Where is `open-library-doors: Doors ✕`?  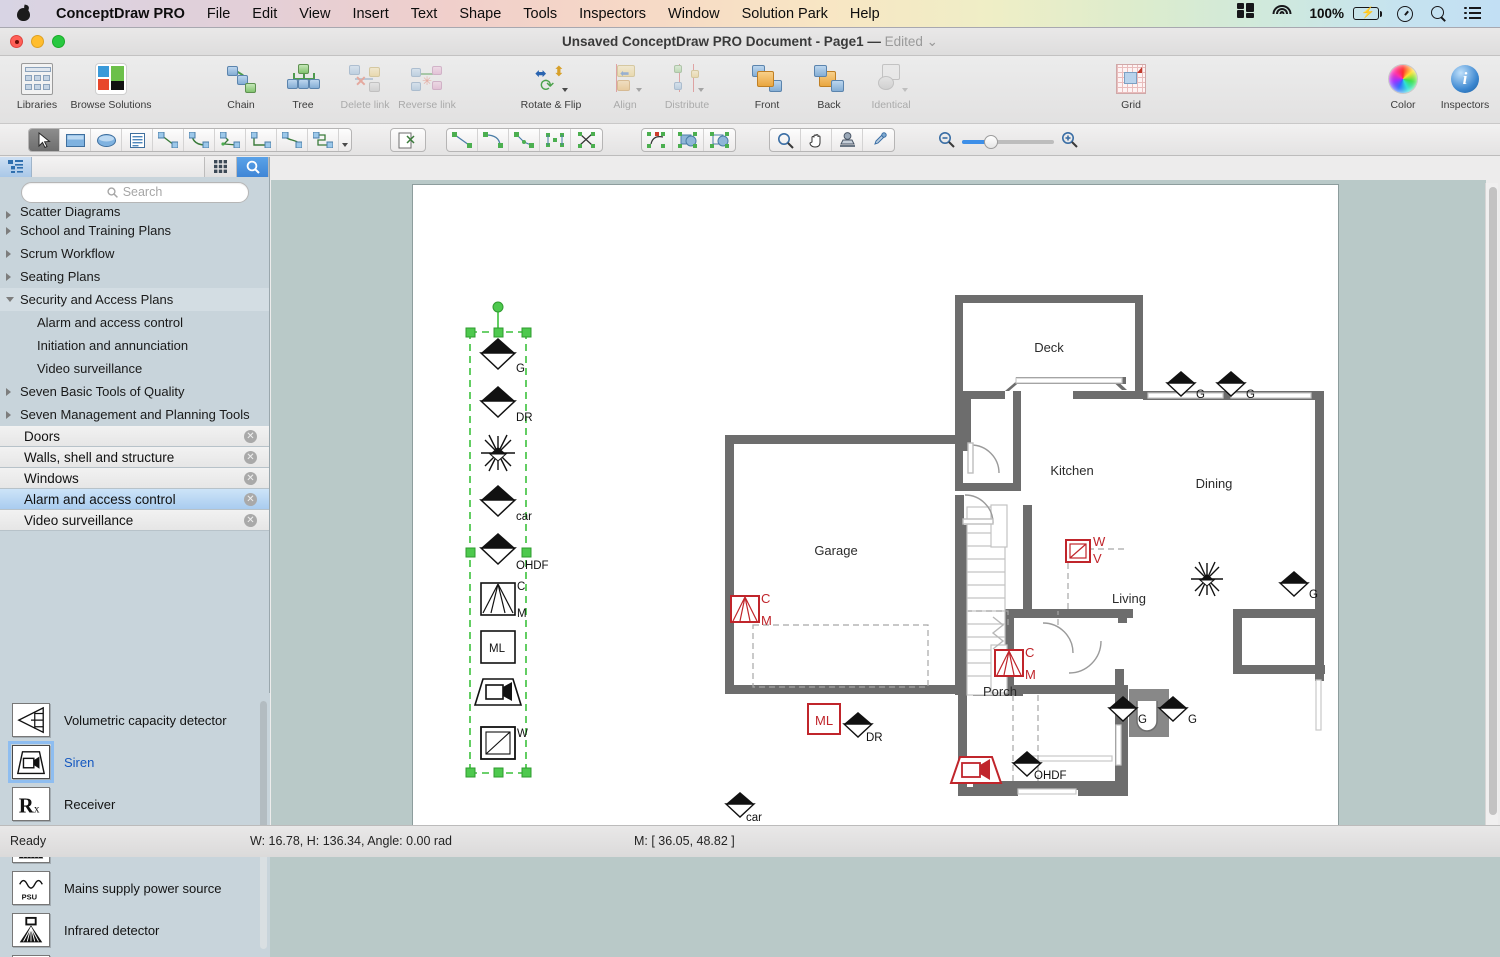 open-library-doors: Doors ✕ is located at coordinates (134, 436).